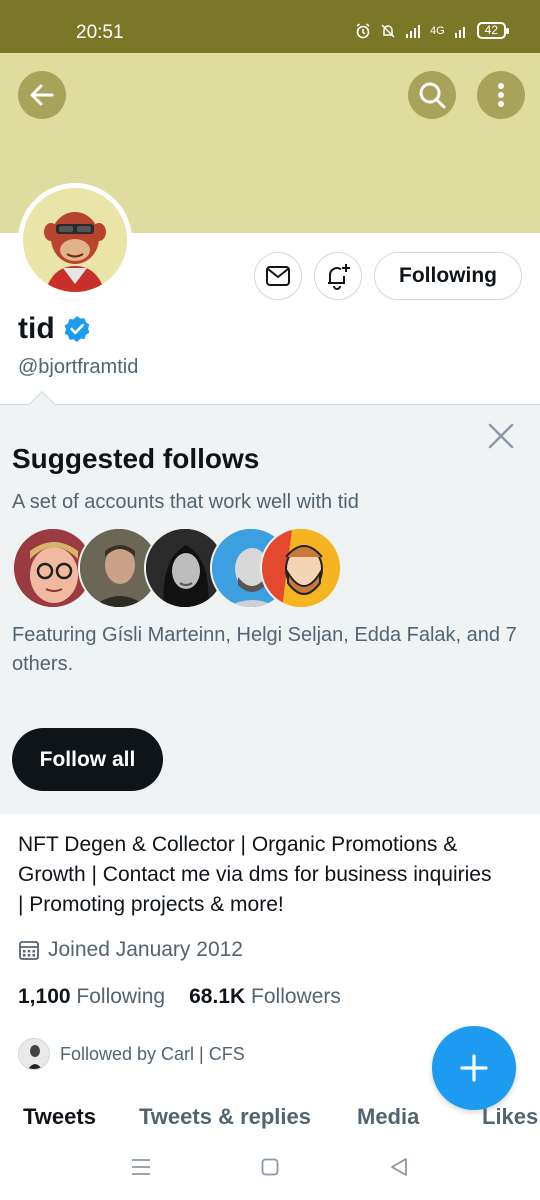  I want to click on more-button, so click(501, 95).